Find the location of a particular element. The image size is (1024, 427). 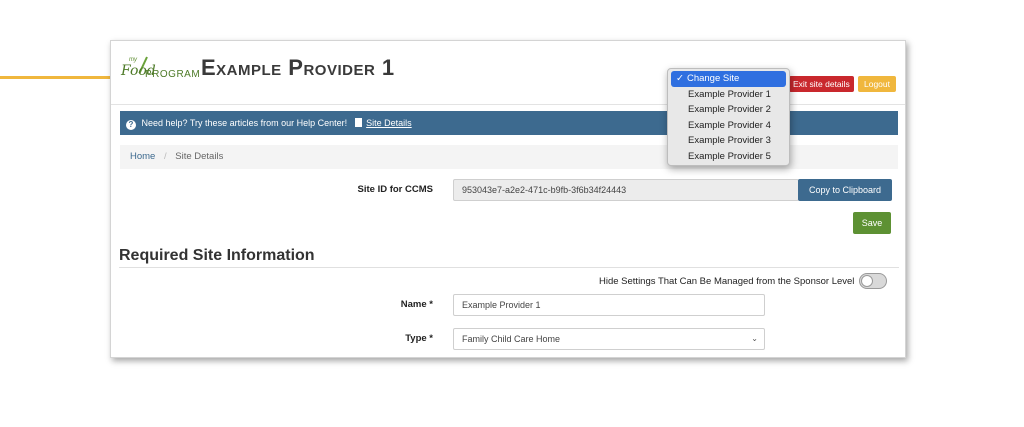

dropdown-item-provider: Example Provider 5 is located at coordinates (728, 157).